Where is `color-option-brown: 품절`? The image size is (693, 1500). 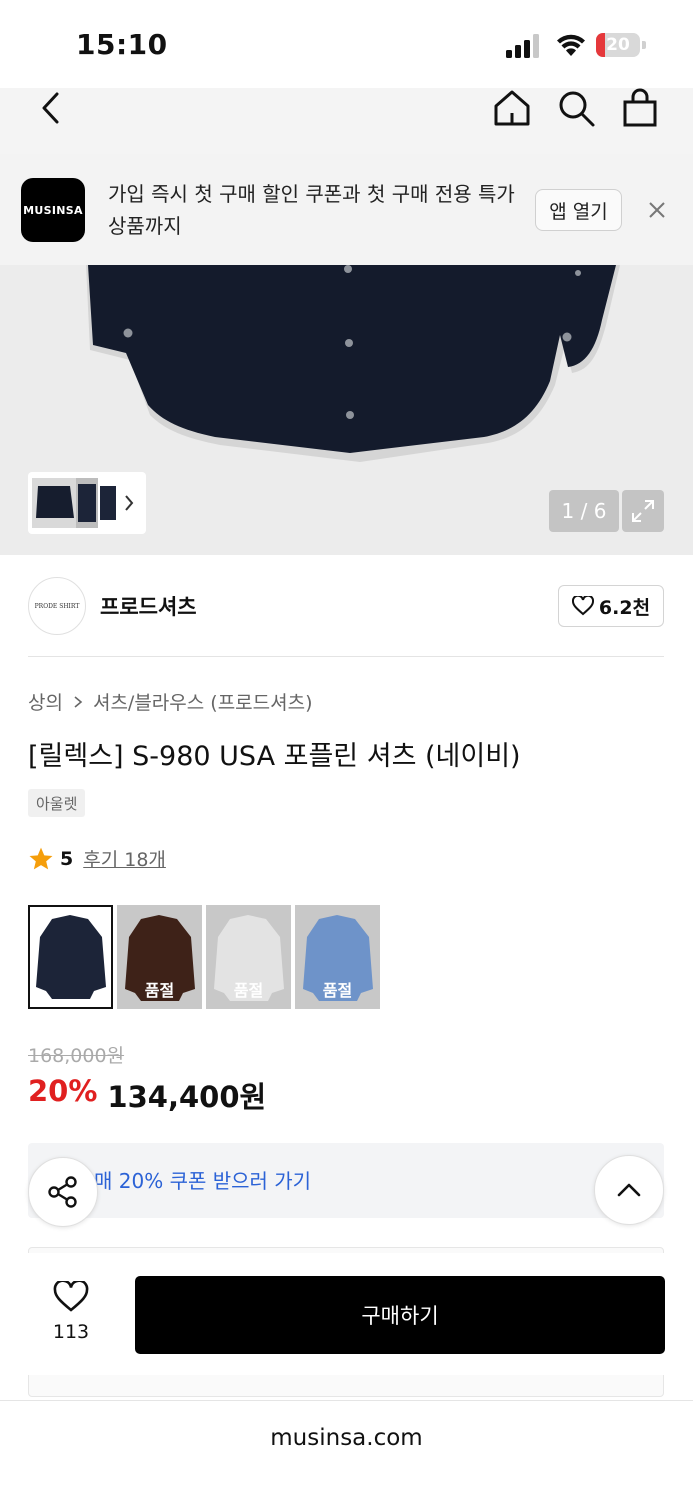
color-option-brown: 품절 is located at coordinates (159, 957).